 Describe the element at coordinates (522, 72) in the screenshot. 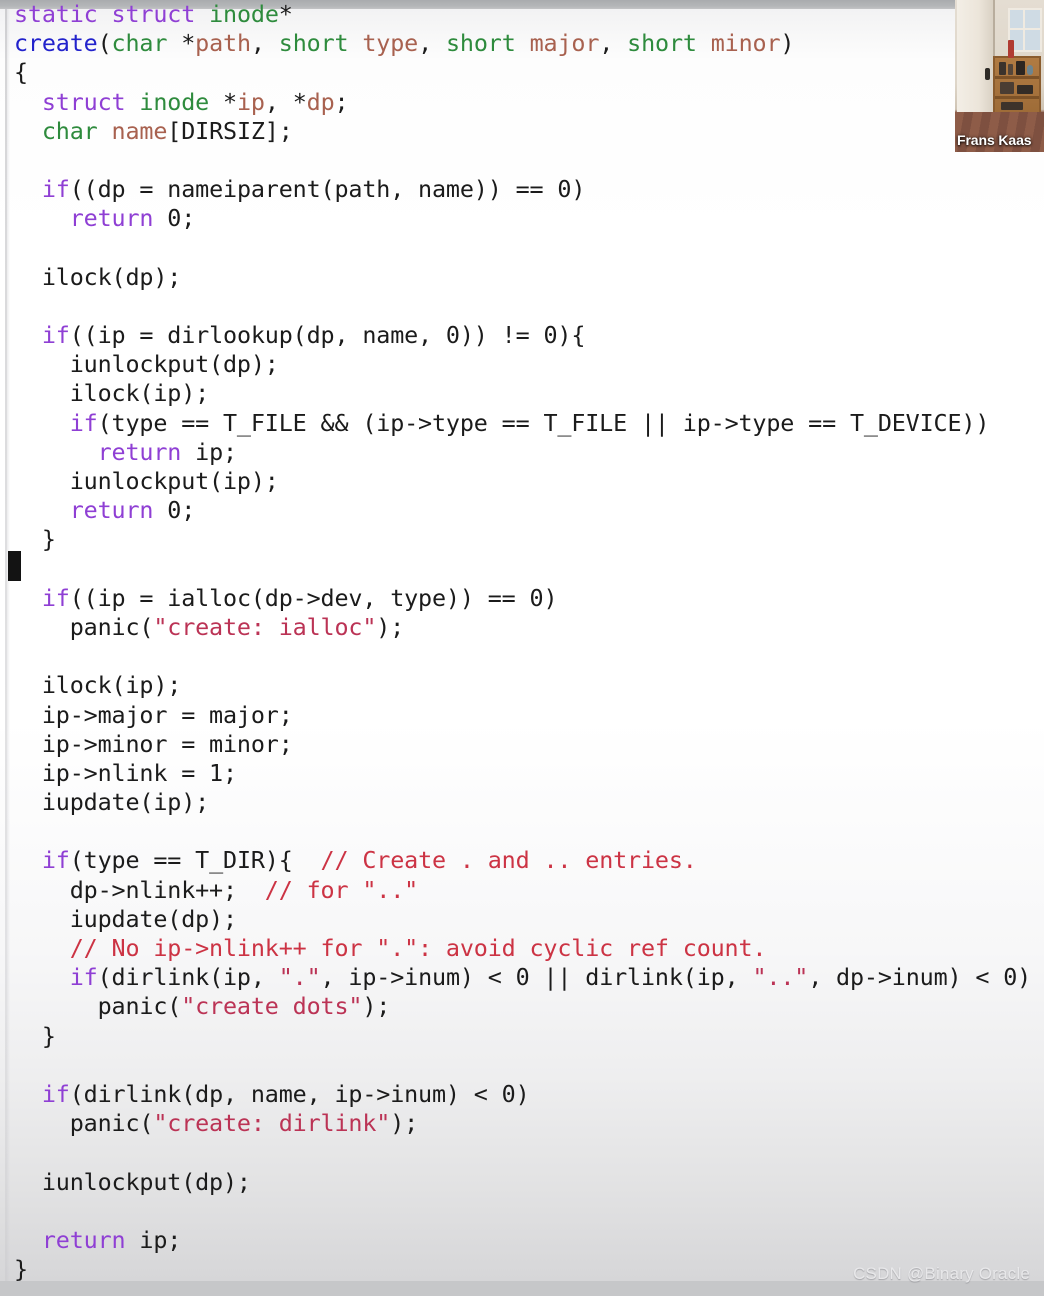

I see `code-line: {` at that location.